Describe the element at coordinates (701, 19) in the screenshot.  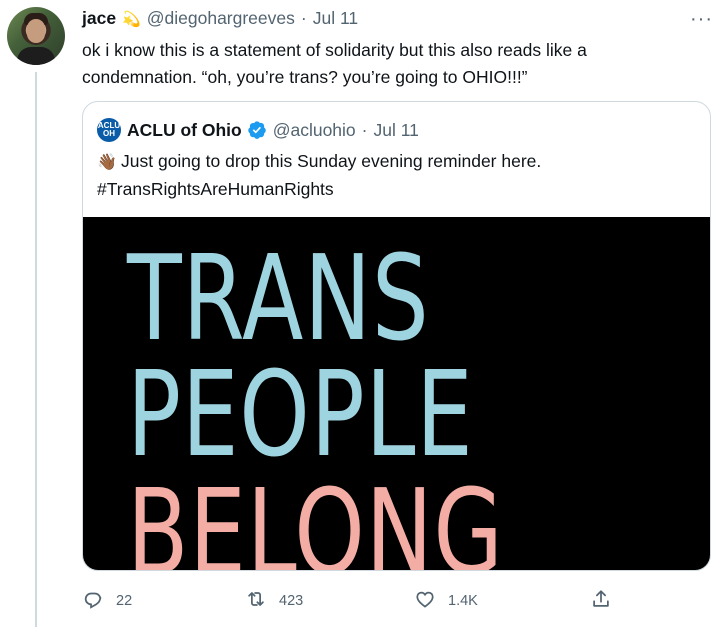
I see `more-options-icon: ···` at that location.